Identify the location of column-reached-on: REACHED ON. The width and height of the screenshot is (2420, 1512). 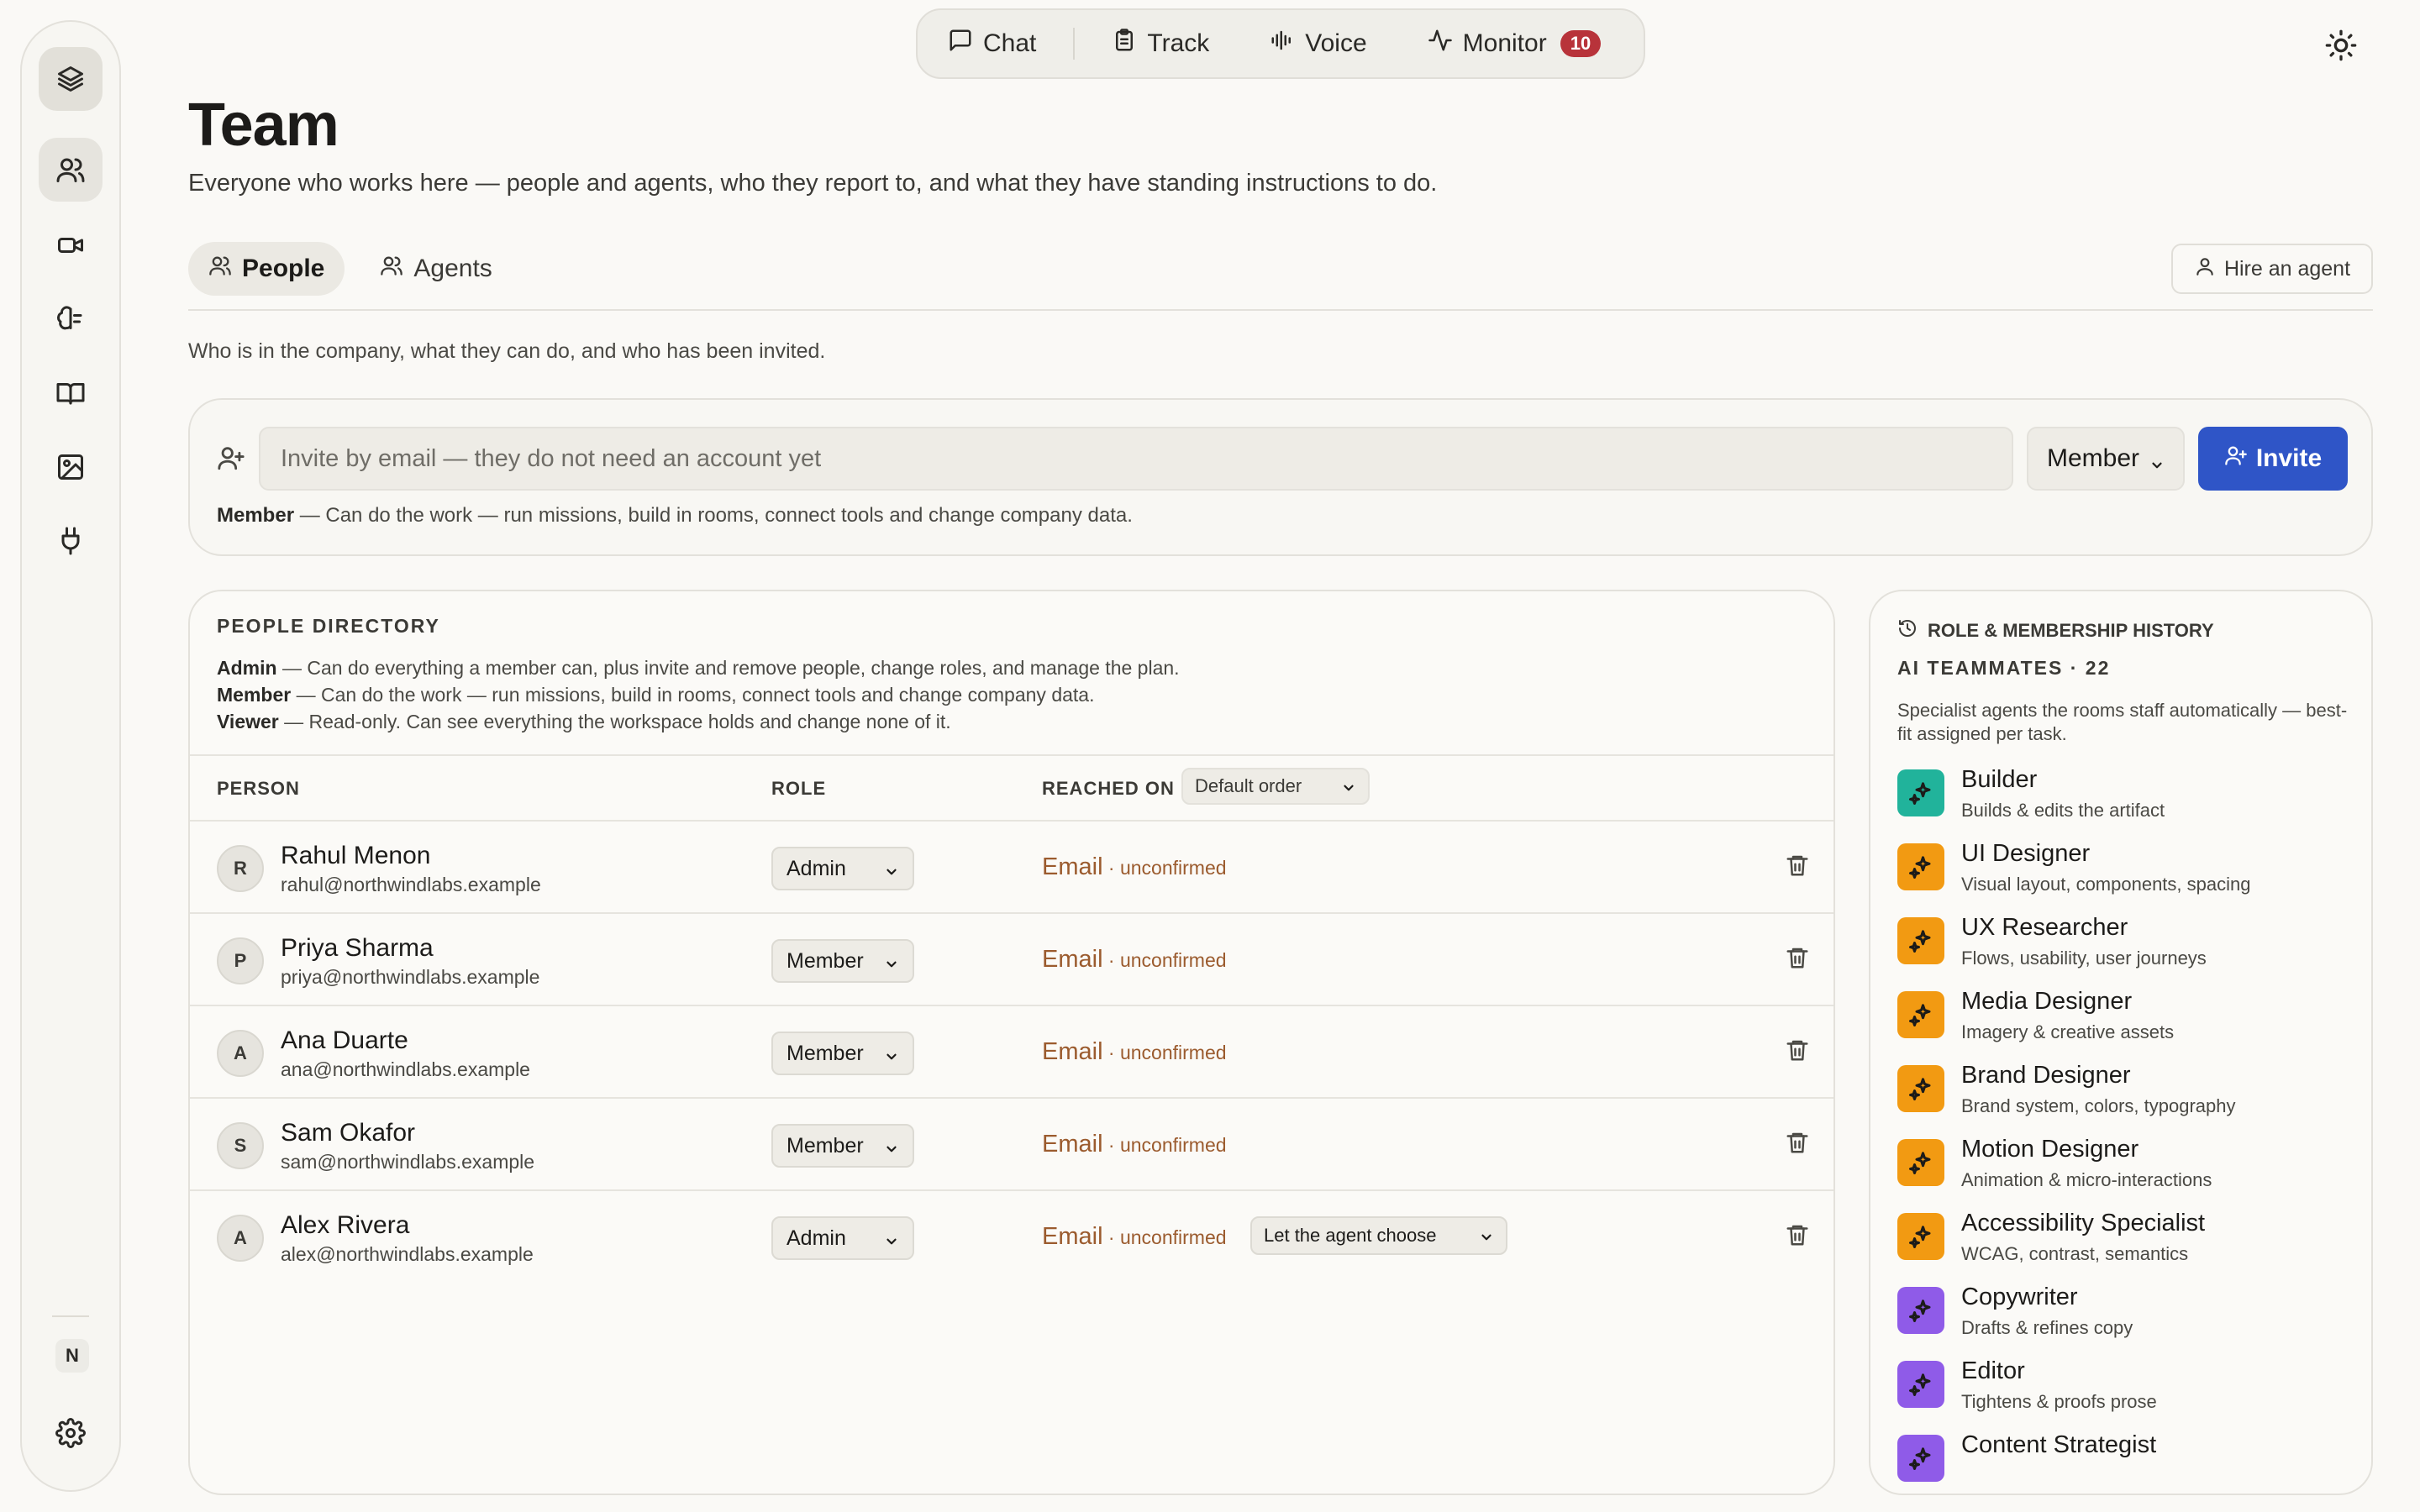
(1108, 788).